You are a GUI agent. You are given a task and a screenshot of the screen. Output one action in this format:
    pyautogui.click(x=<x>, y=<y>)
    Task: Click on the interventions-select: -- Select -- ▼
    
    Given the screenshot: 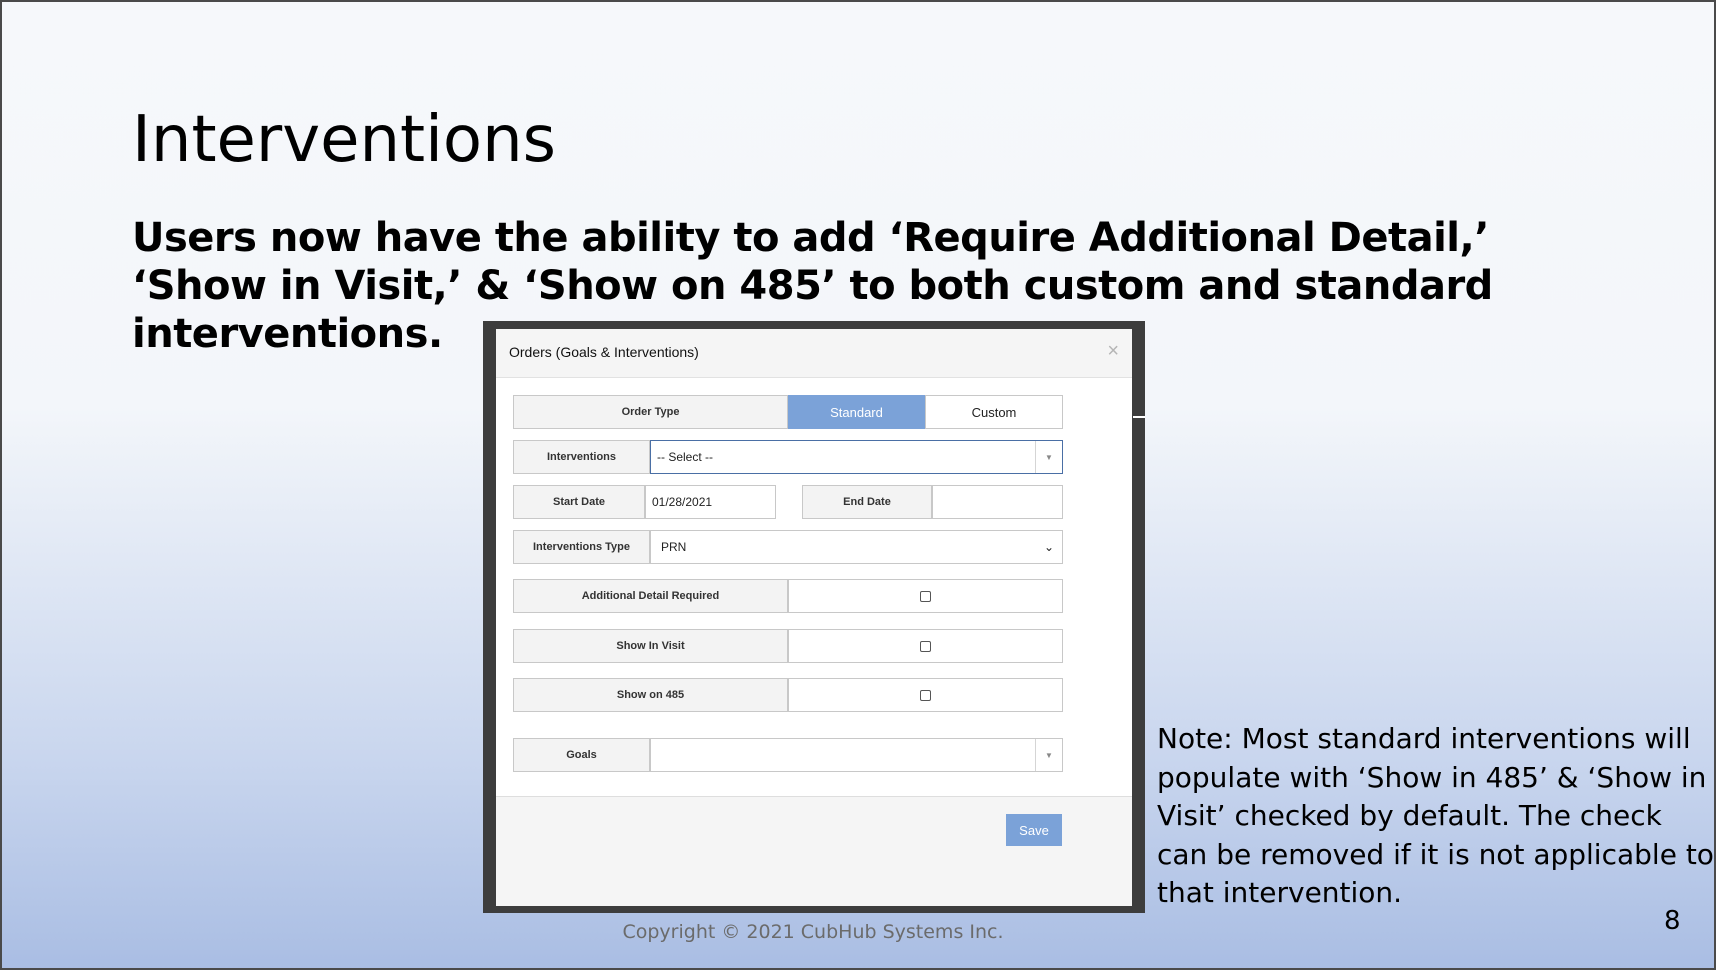 What is the action you would take?
    pyautogui.click(x=856, y=457)
    